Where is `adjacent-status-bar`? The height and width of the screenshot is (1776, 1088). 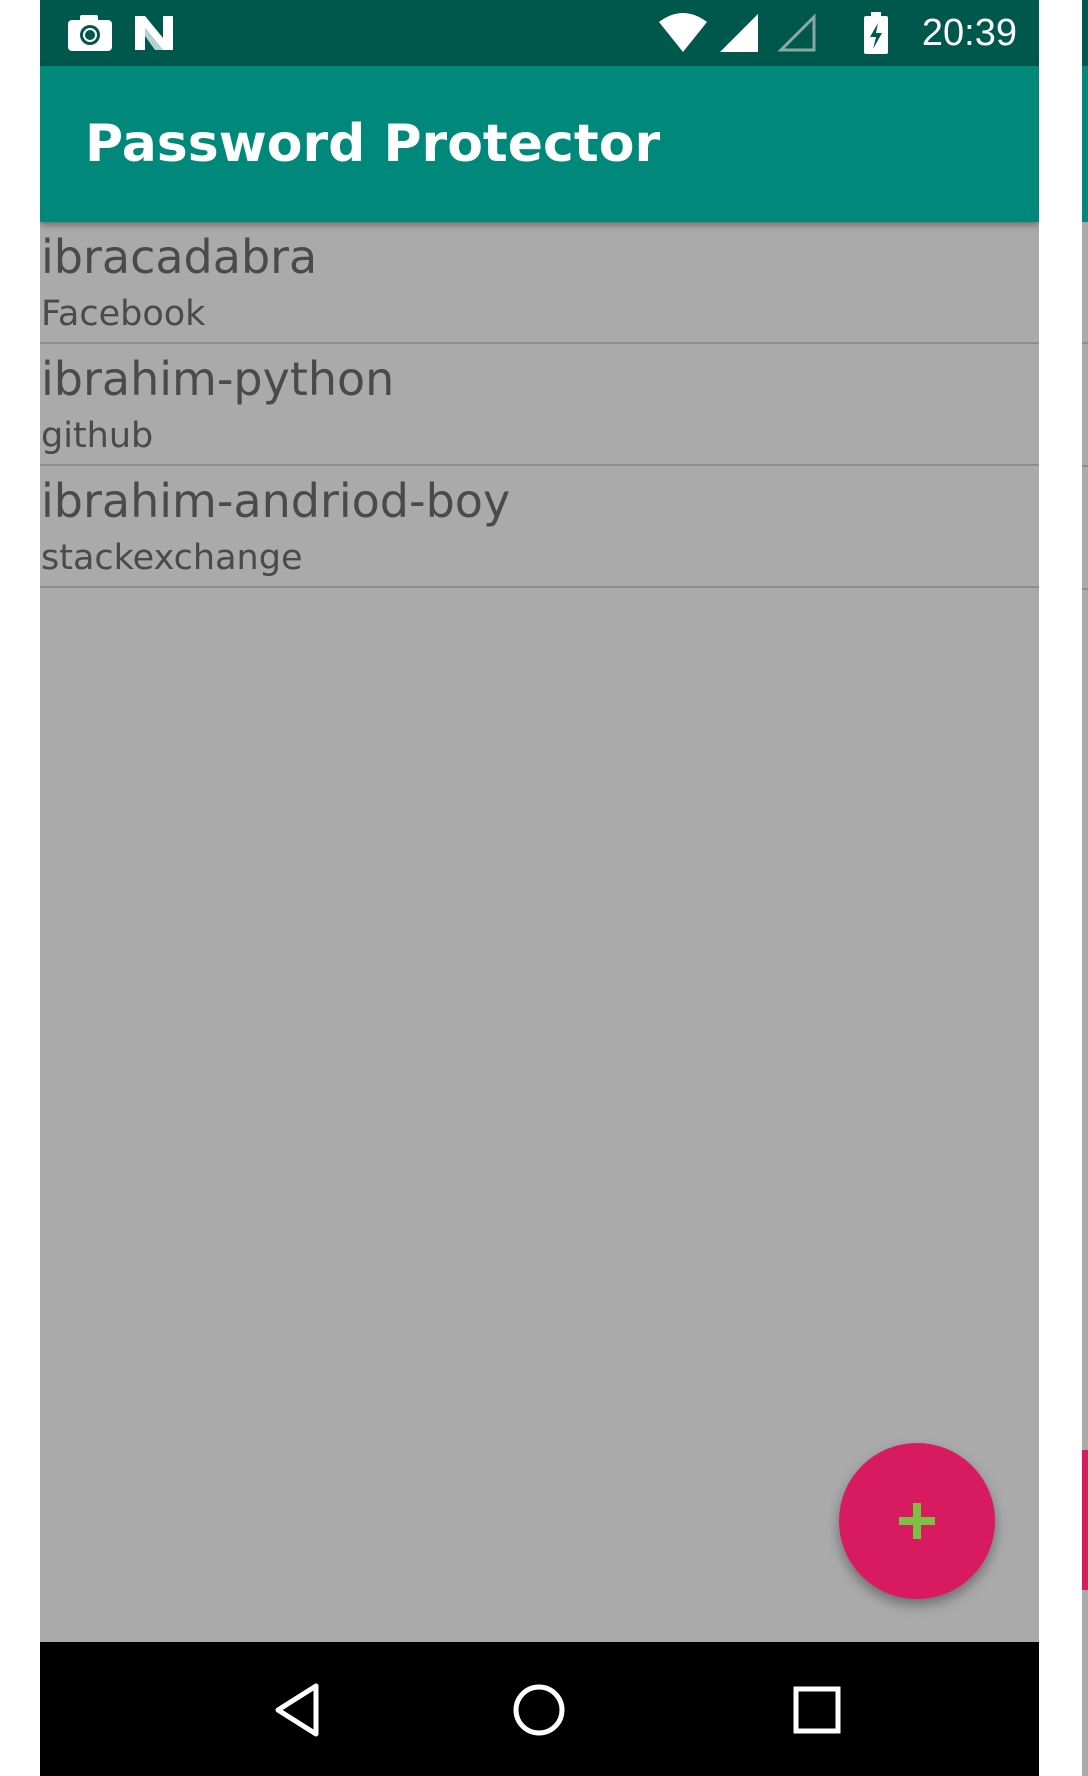
adjacent-status-bar is located at coordinates (1085, 33).